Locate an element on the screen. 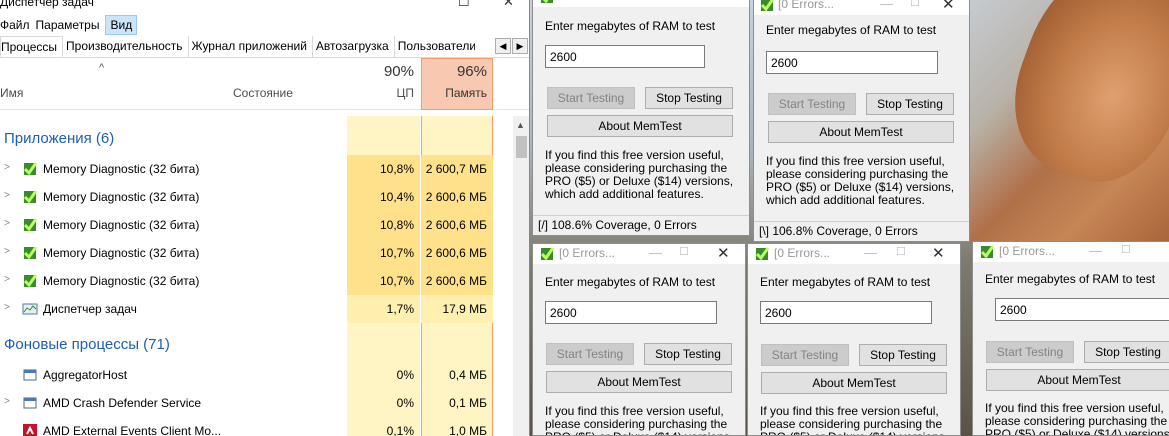  column-cpu: ЦП is located at coordinates (380, 93).